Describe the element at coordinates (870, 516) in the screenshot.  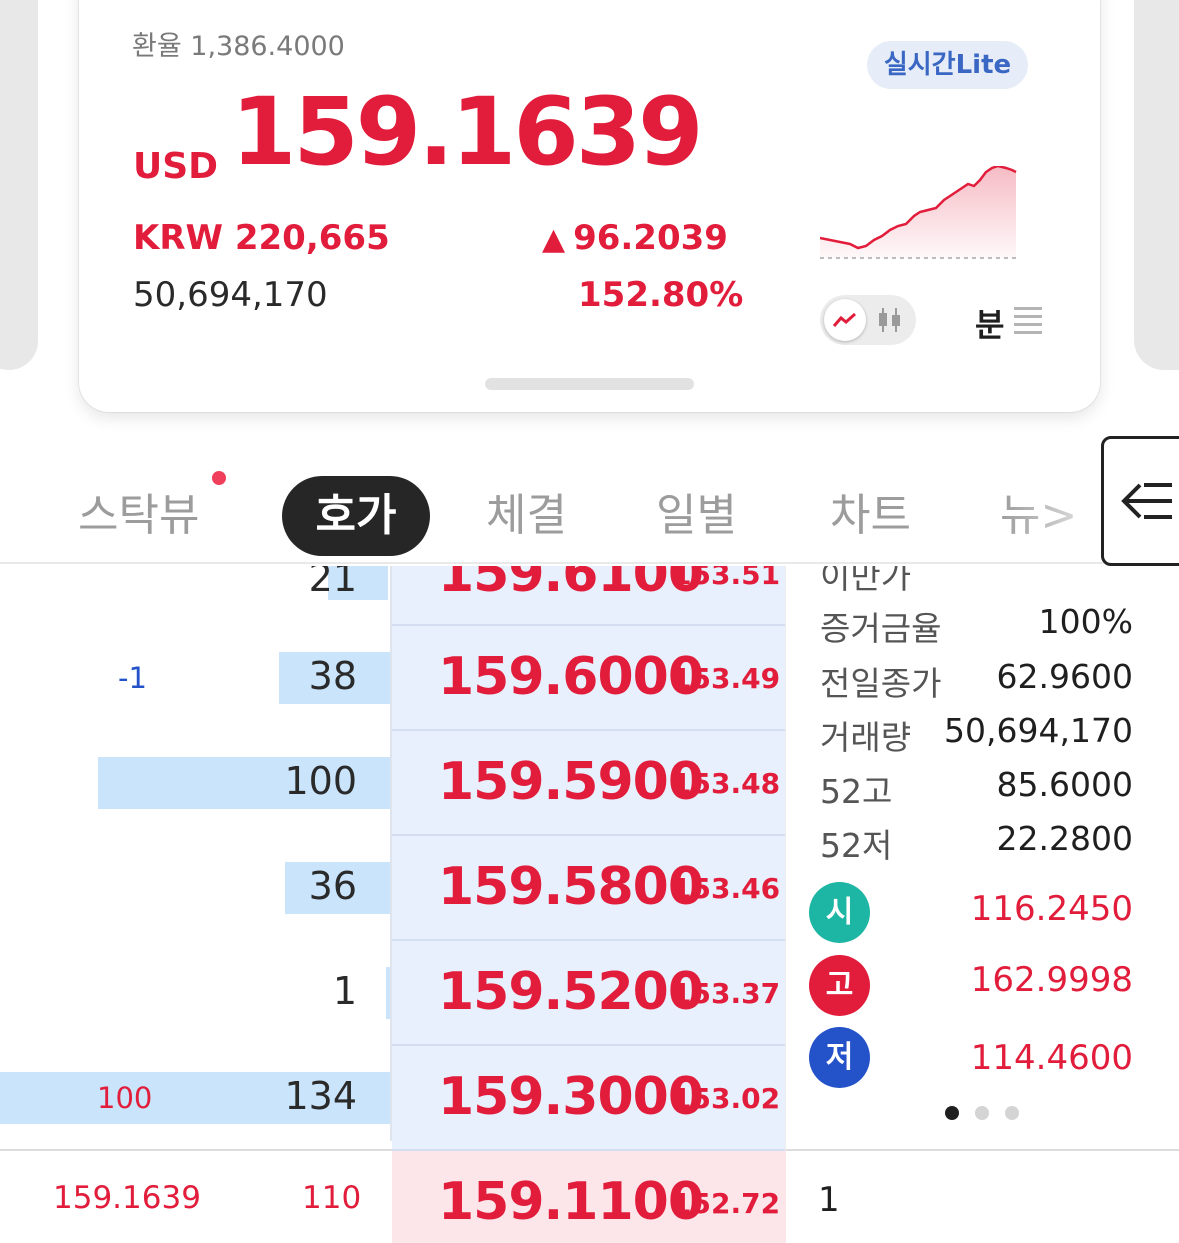
I see `tab-chart: 차트` at that location.